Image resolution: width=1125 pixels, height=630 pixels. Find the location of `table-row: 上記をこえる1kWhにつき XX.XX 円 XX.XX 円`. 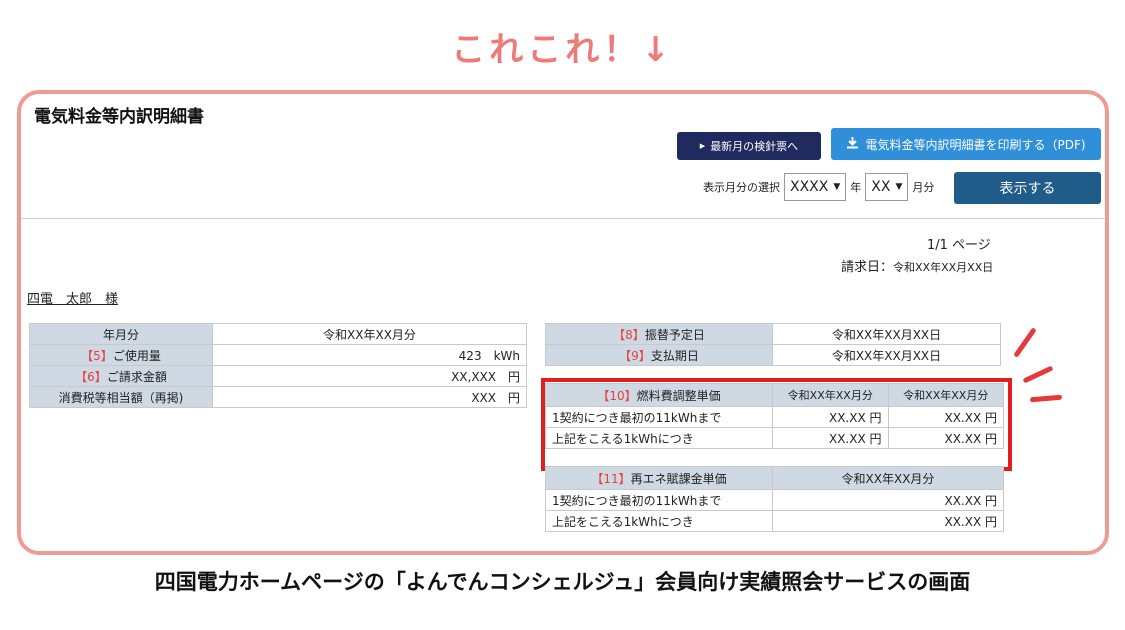

table-row: 上記をこえる1kWhにつき XX.XX 円 XX.XX 円 is located at coordinates (774, 438).